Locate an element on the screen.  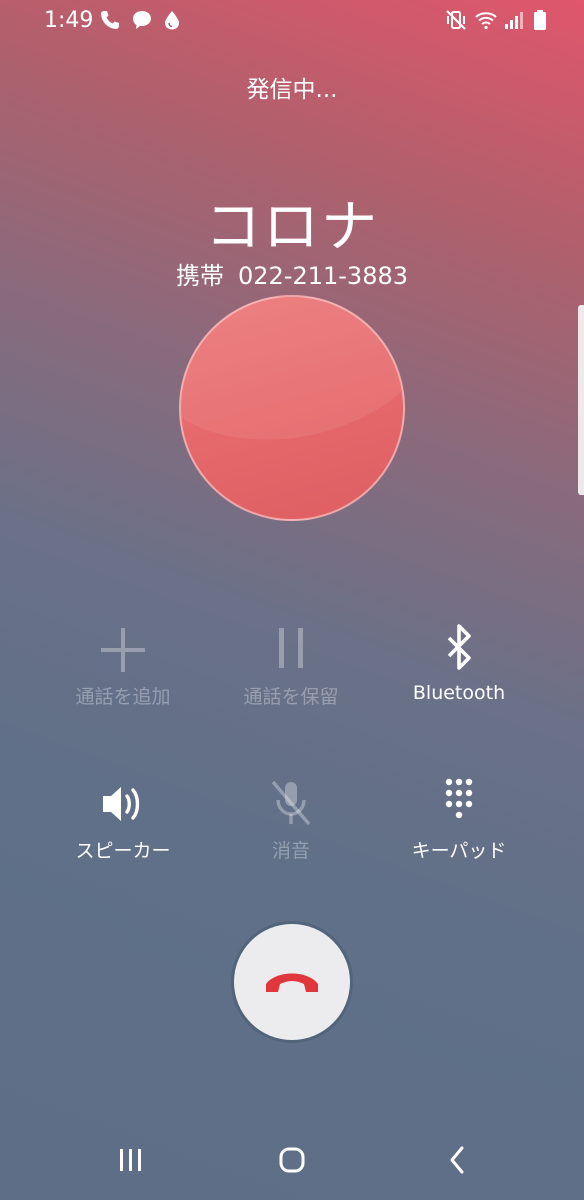
phone-number: 022-211-3883 is located at coordinates (322, 276).